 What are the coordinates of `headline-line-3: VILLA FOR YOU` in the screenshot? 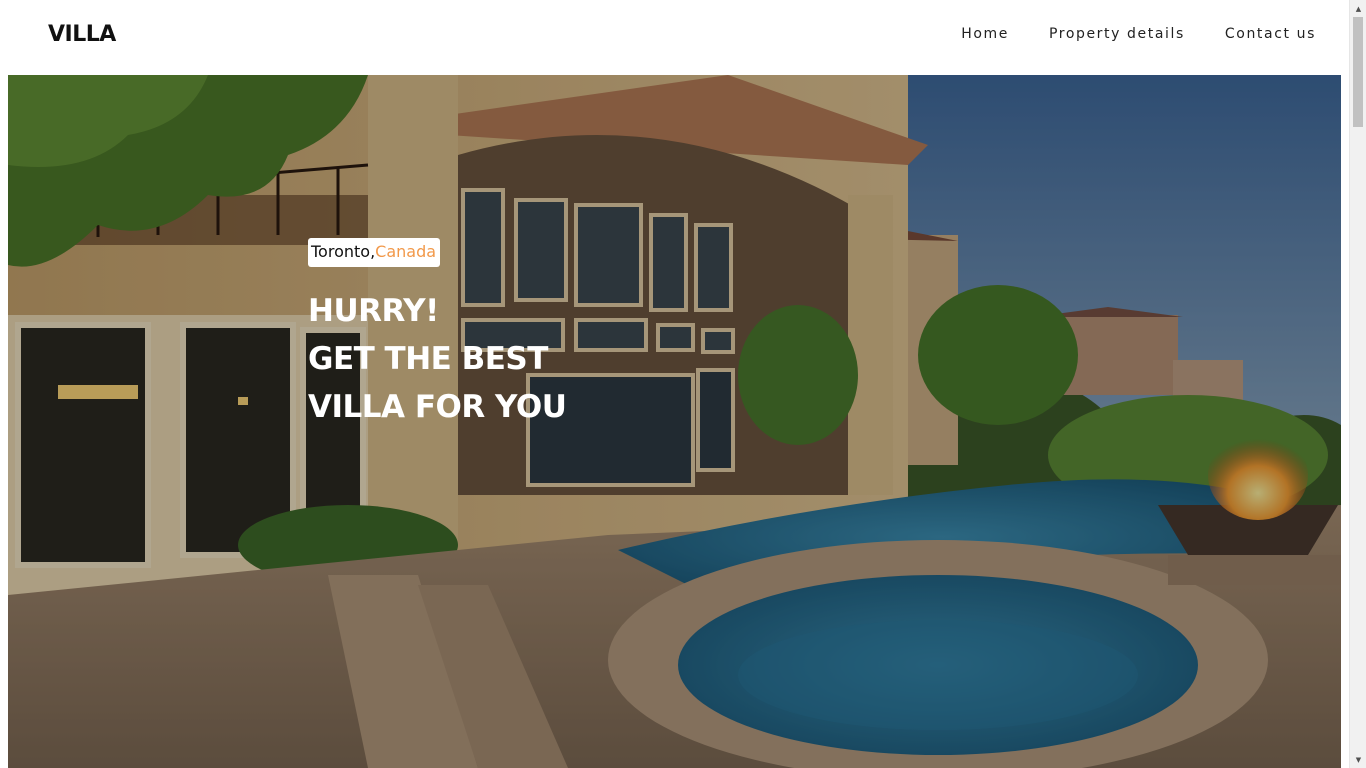 It's located at (437, 407).